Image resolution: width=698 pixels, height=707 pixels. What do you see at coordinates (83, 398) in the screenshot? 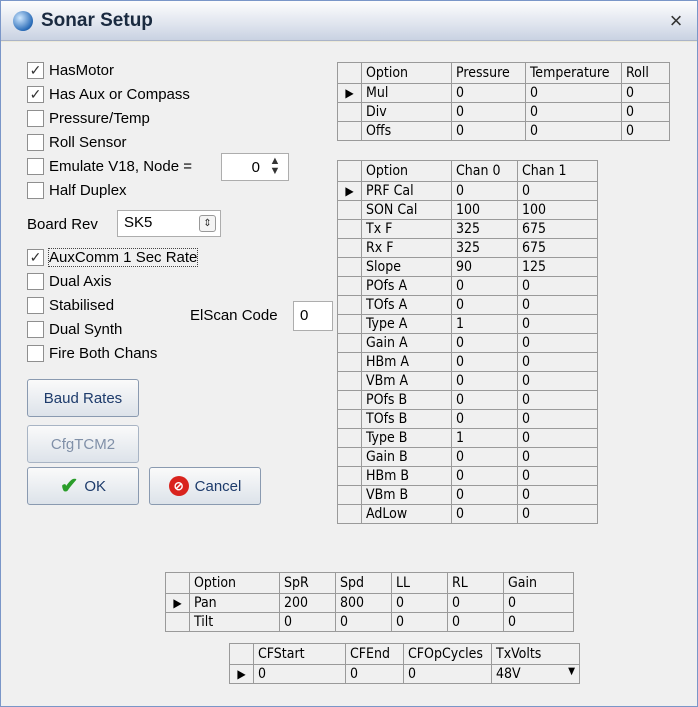
I see `baud-rates-button: Baud Rates` at bounding box center [83, 398].